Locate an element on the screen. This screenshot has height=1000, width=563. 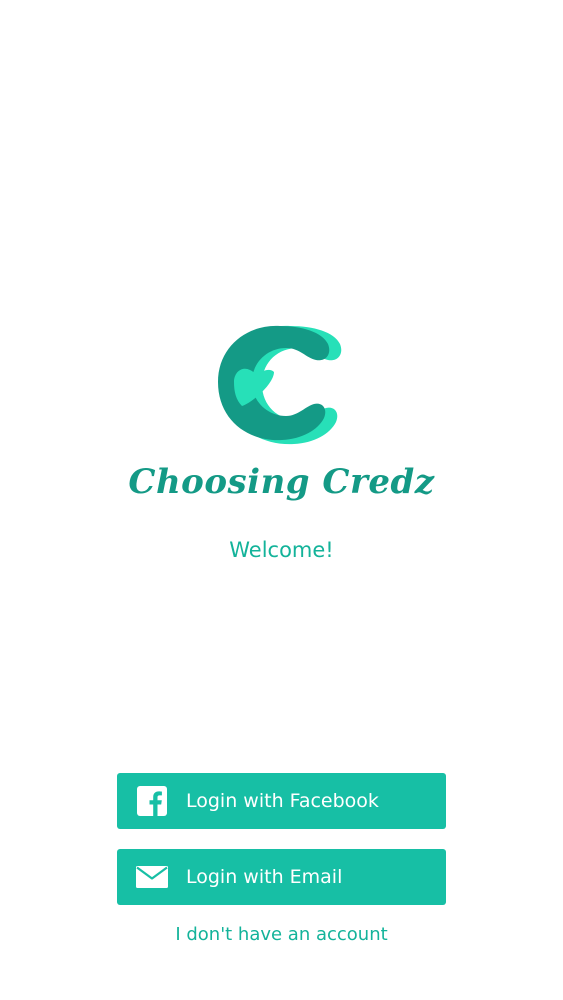
app-logo is located at coordinates (277, 384).